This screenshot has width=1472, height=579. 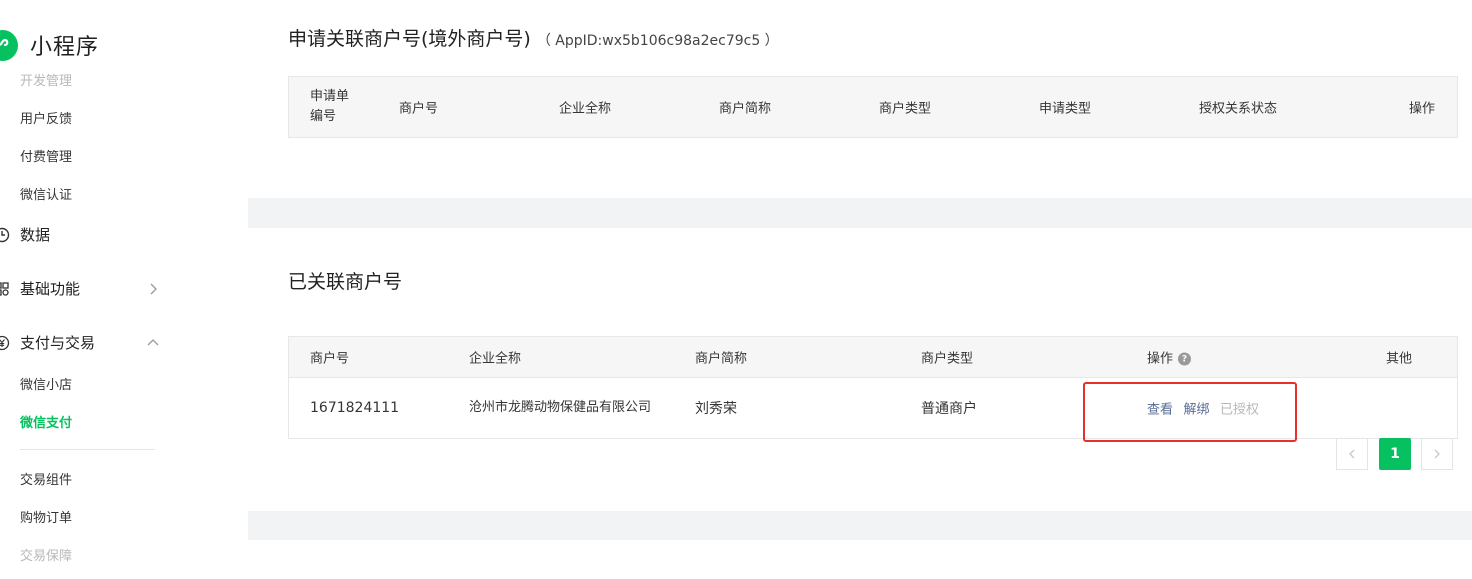 I want to click on sidebar-group-label: 基础功能, so click(x=50, y=289).